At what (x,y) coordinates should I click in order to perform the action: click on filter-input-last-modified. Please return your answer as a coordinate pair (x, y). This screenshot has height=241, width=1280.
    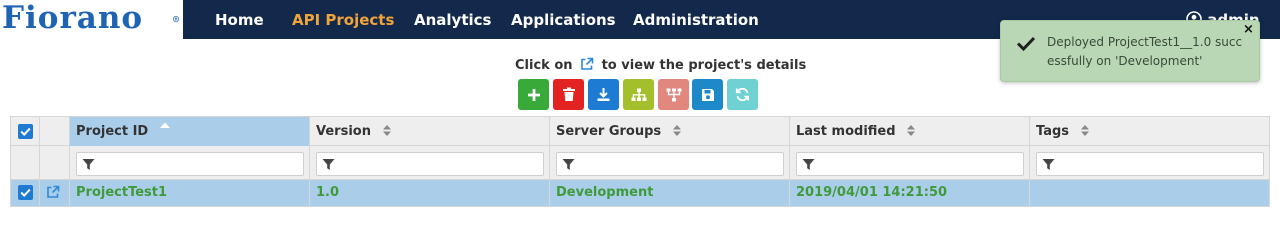
    Looking at the image, I should click on (910, 164).